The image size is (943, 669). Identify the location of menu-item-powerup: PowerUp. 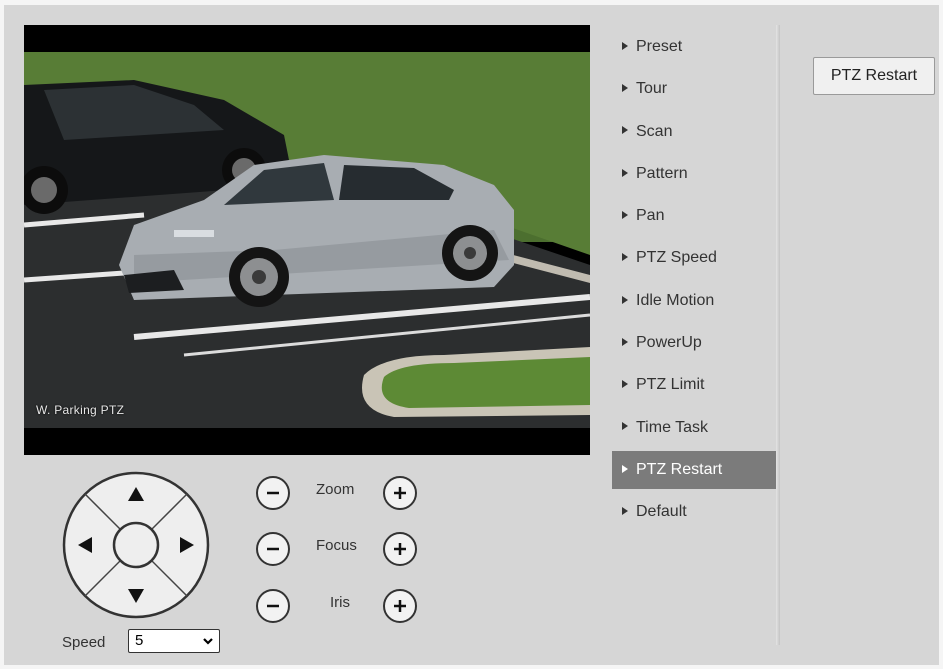
(695, 343).